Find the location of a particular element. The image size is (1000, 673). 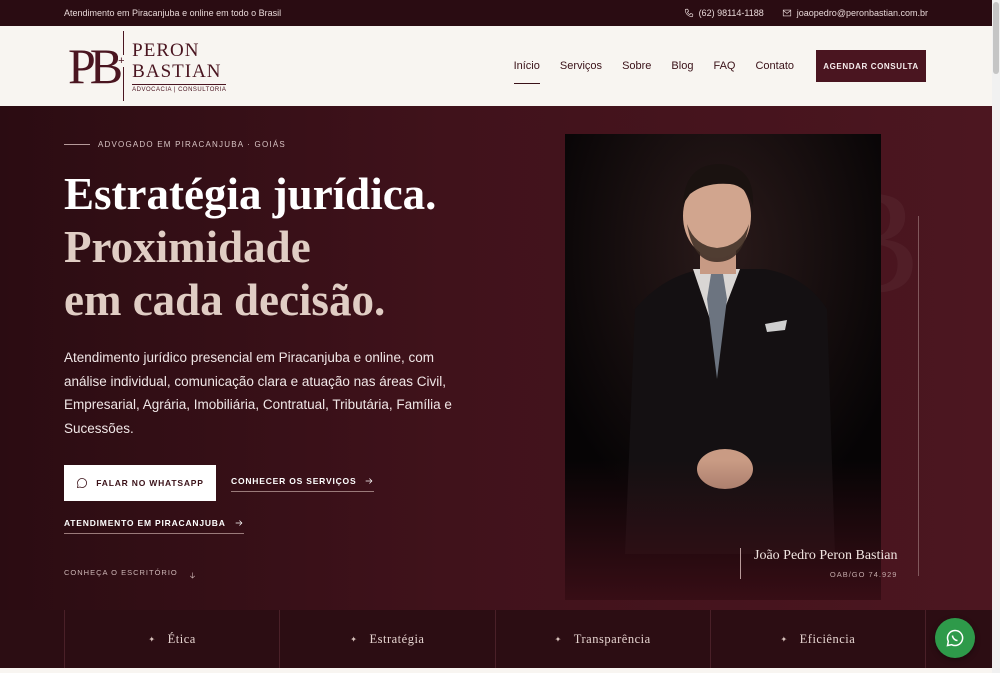

hero-eyebrow: ADVOGADO EM PIRACANJUBA · GOIÁS is located at coordinates (175, 144).